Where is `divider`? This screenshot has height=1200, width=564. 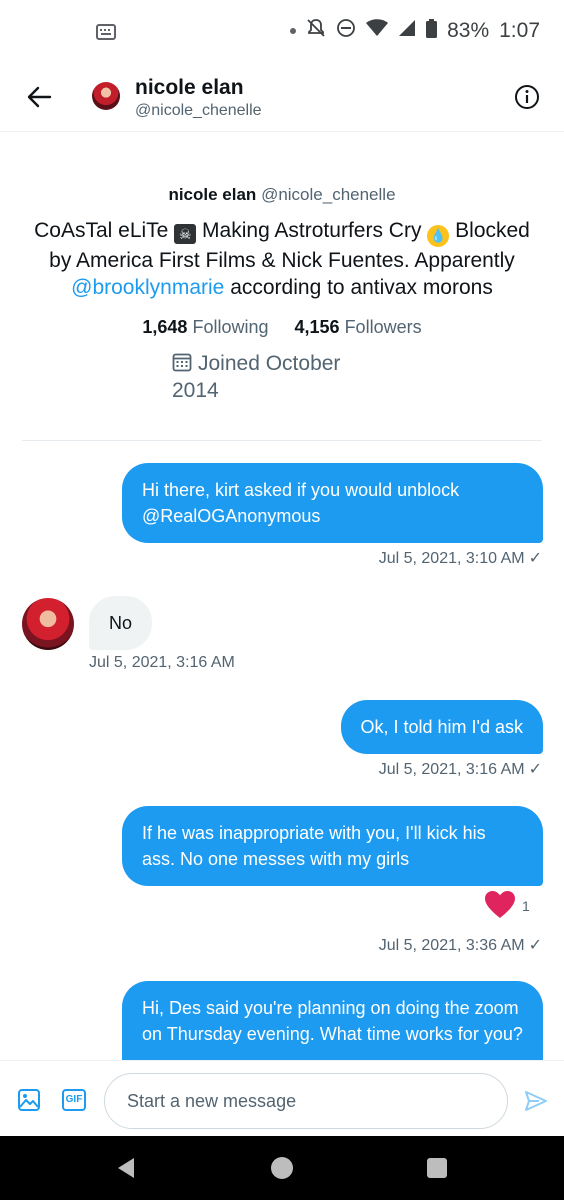
divider is located at coordinates (282, 440).